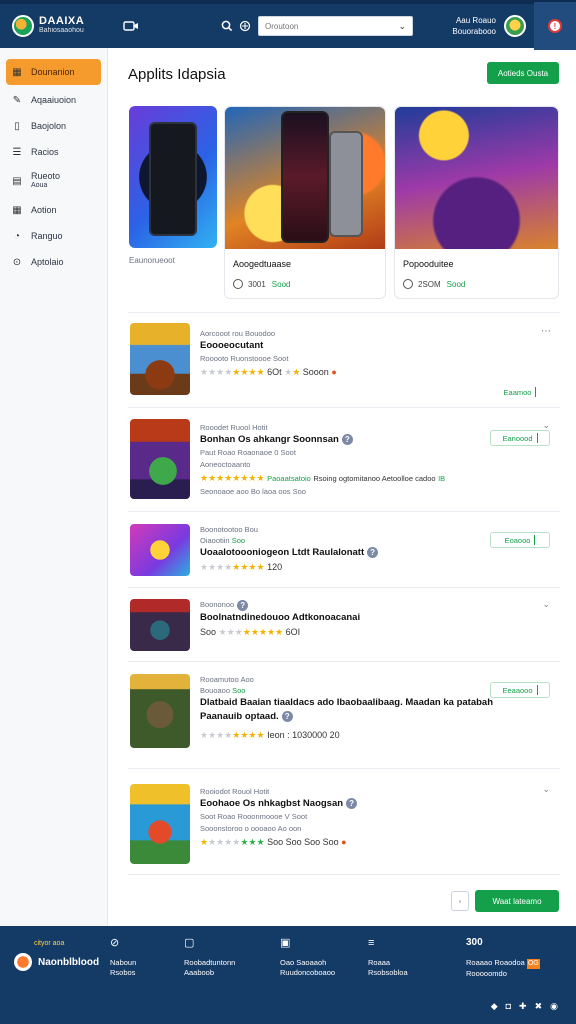 The height and width of the screenshot is (1024, 576). I want to click on sidebar-item-bookmarks: ▯ Baojolon, so click(53, 126).